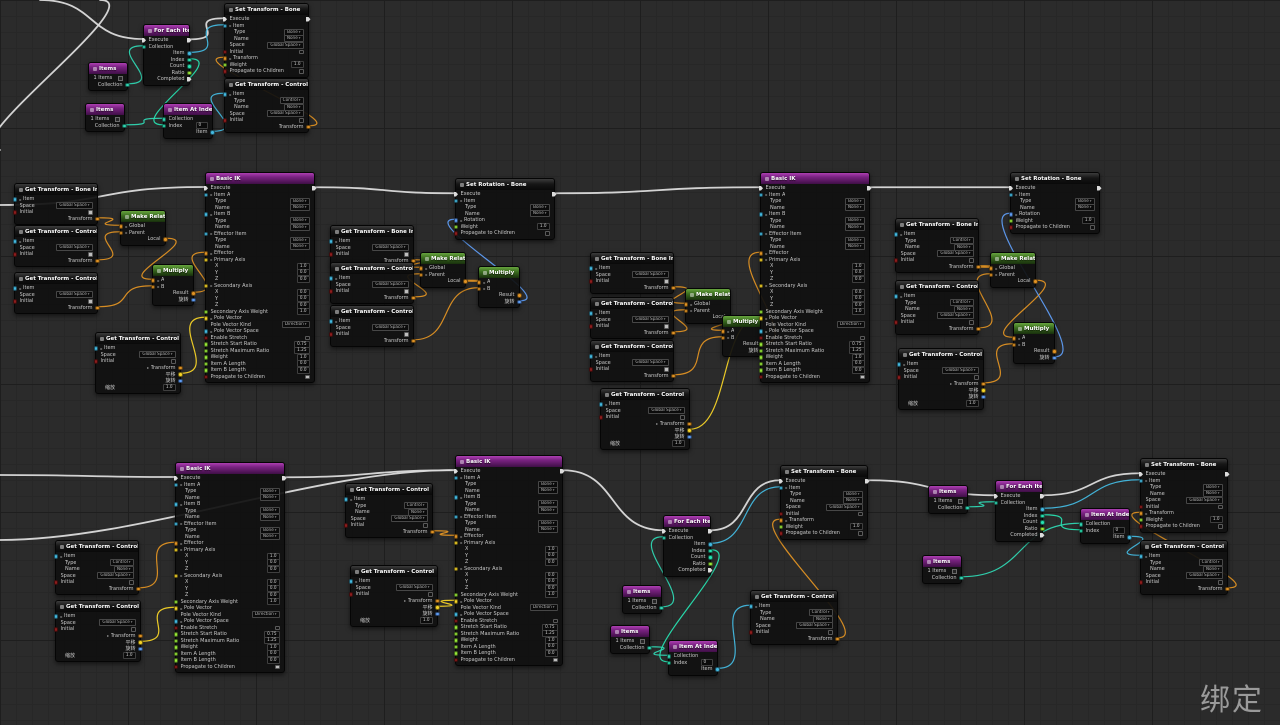 The height and width of the screenshot is (725, 1280). I want to click on node-mul2: Multiply ▸ A ▸ B Result 旋转, so click(499, 287).